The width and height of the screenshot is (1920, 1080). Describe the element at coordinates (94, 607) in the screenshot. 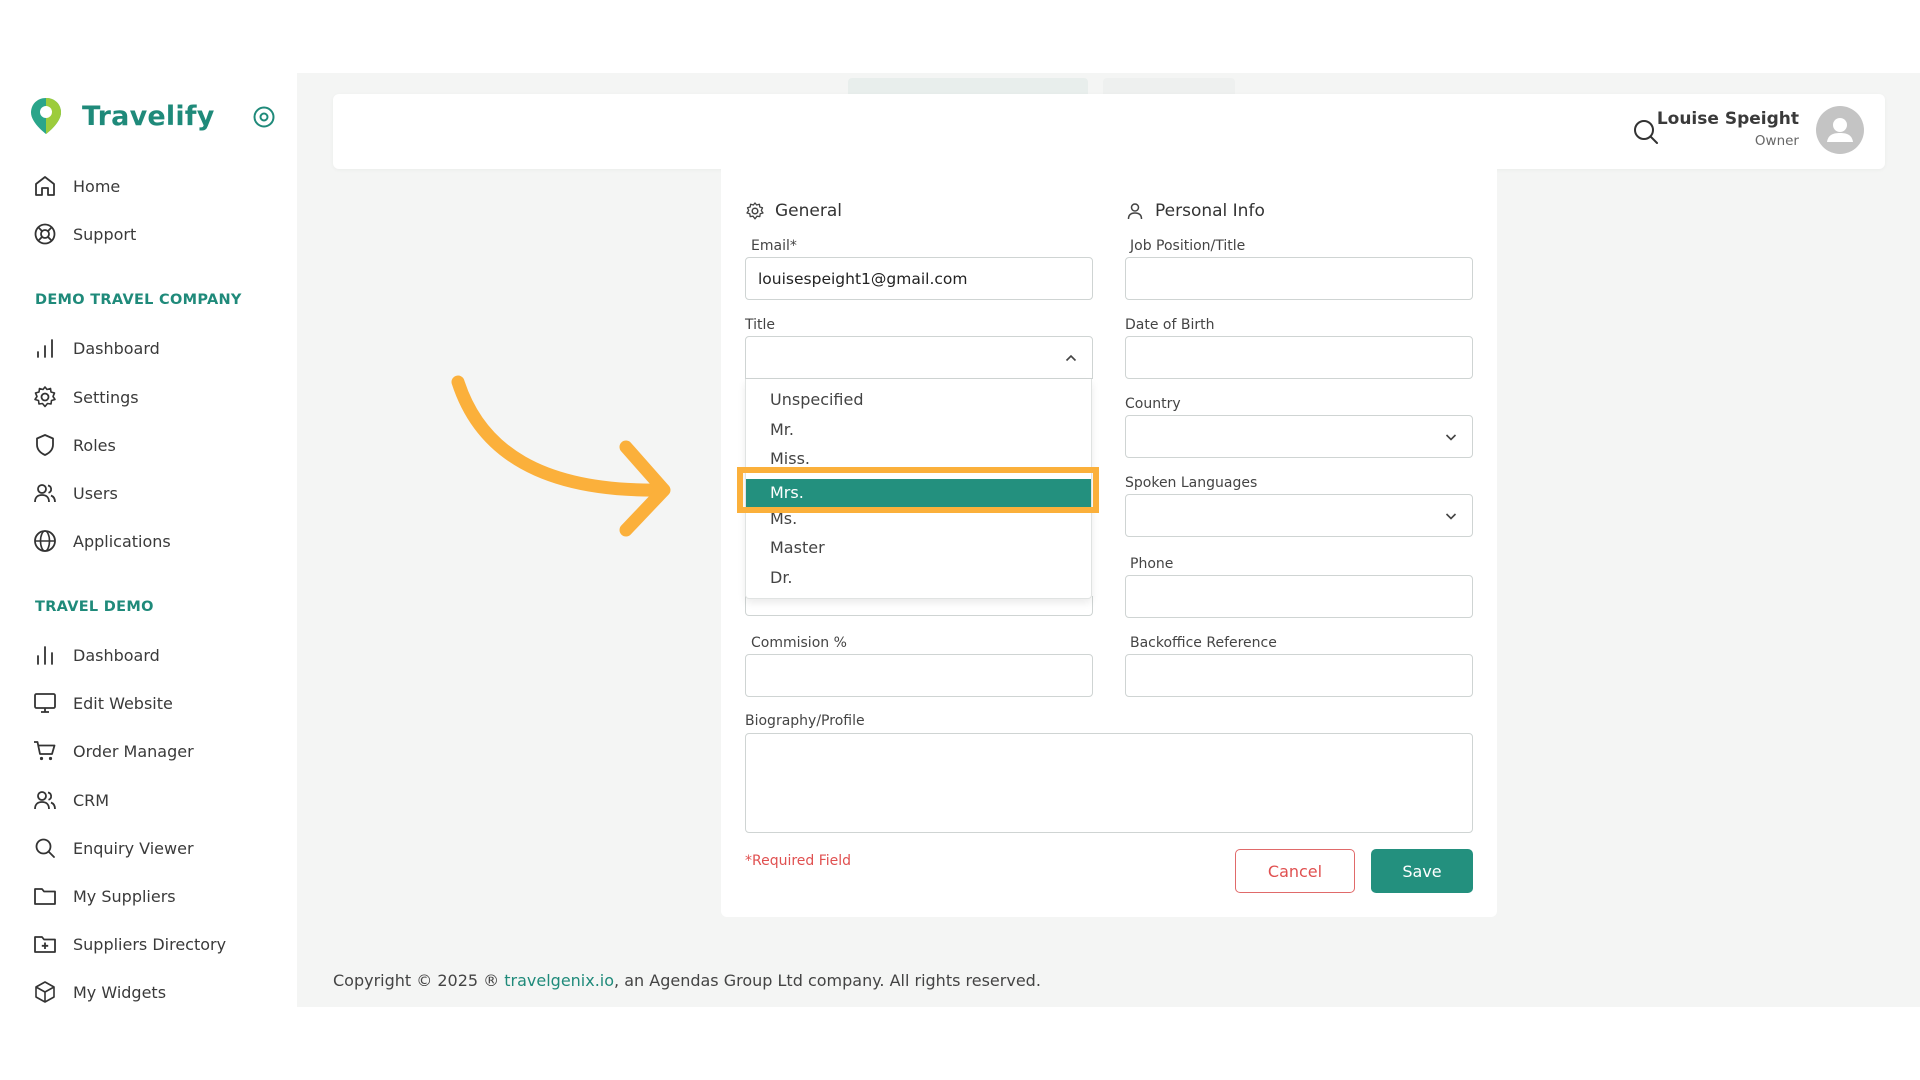

I see `sidebar-section-heading: TRAVEL DEMO` at that location.